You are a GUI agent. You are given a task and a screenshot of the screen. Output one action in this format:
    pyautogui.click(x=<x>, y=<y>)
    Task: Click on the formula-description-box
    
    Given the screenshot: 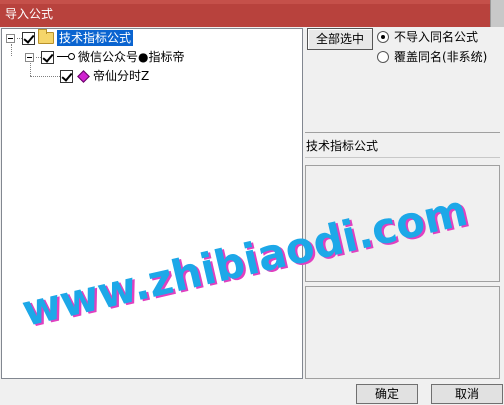 What is the action you would take?
    pyautogui.click(x=402, y=223)
    